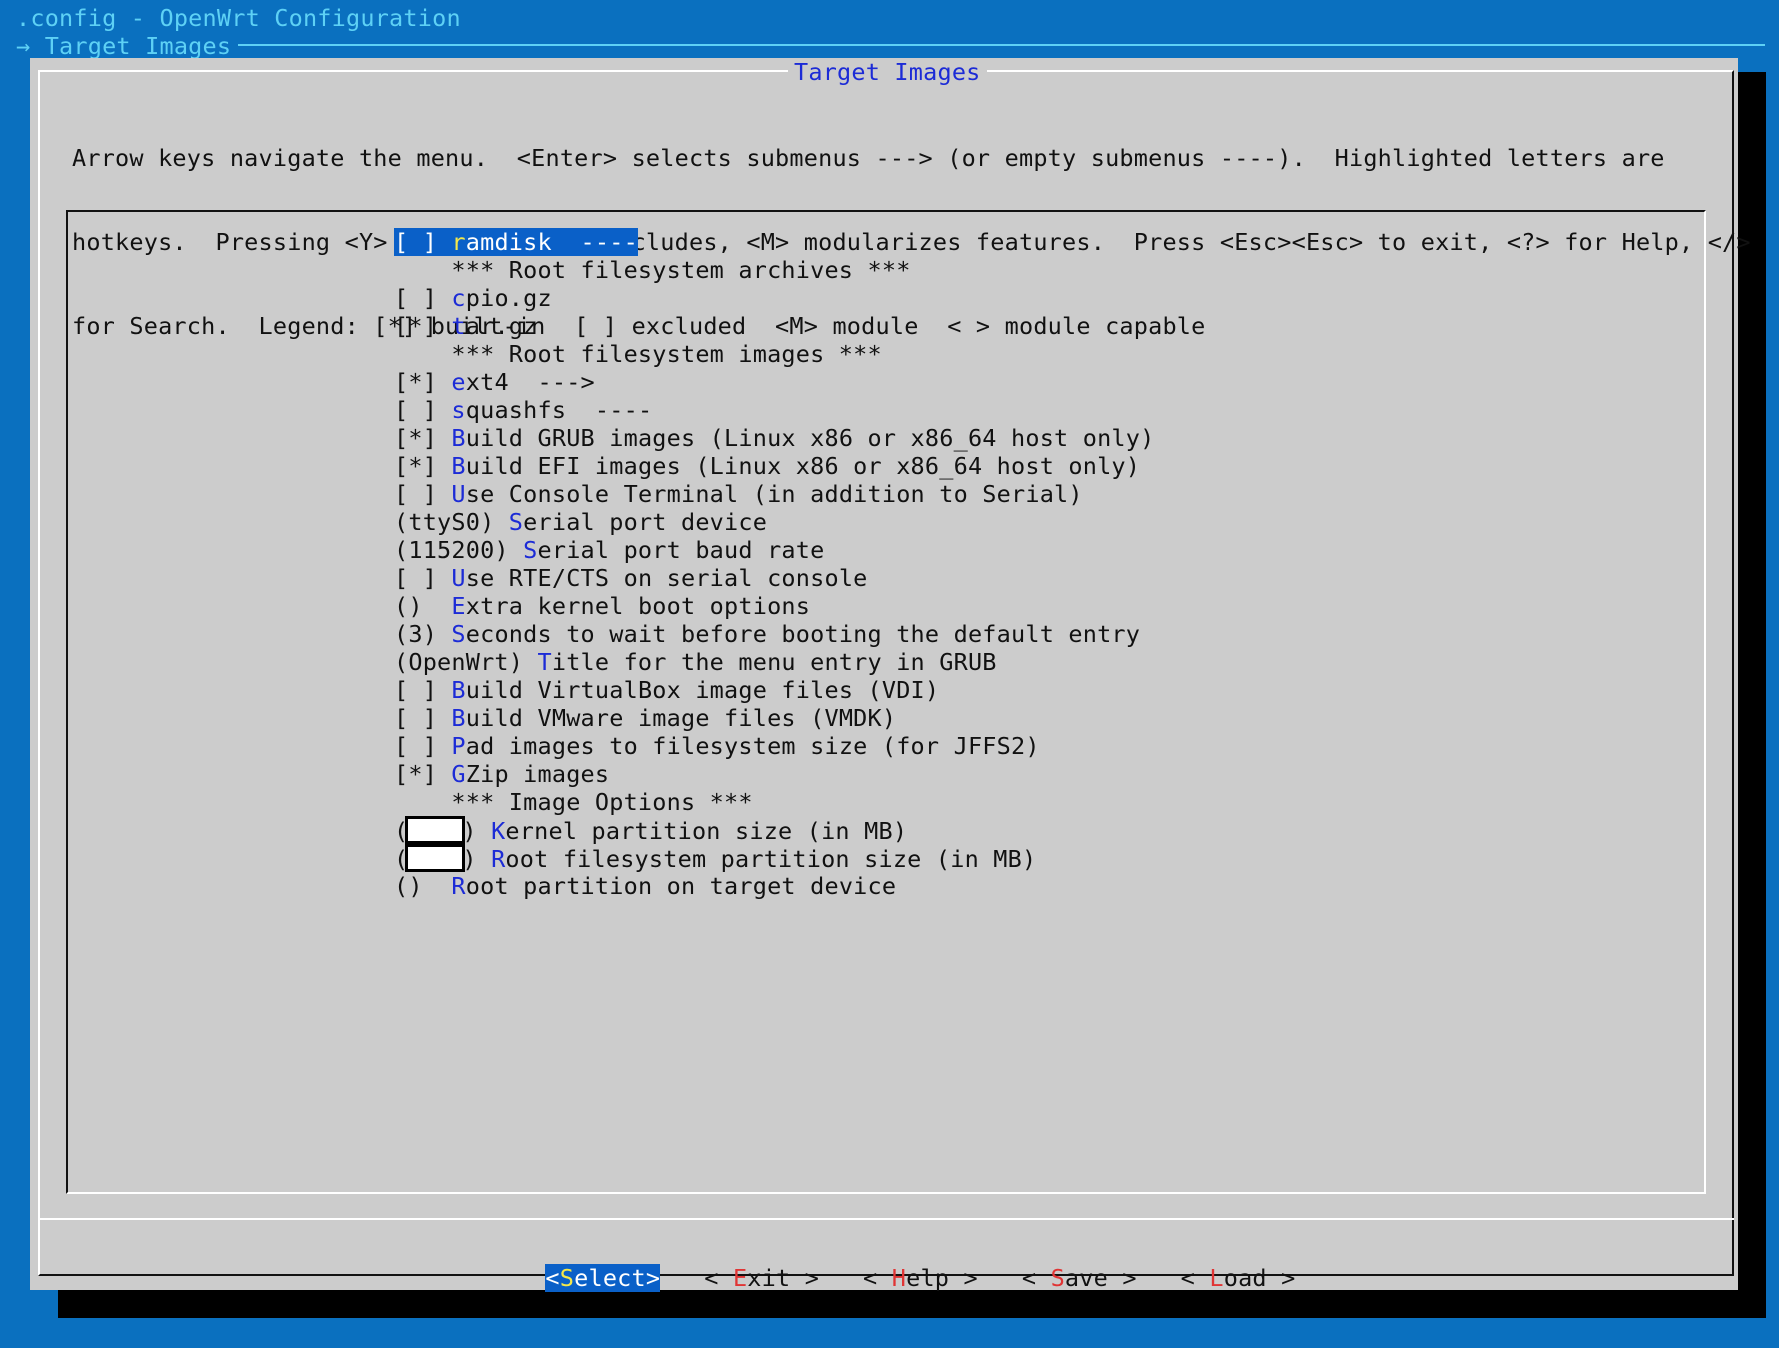 Image resolution: width=1779 pixels, height=1348 pixels. What do you see at coordinates (451, 522) in the screenshot?
I see `menu-item-value: (ttyS0)` at bounding box center [451, 522].